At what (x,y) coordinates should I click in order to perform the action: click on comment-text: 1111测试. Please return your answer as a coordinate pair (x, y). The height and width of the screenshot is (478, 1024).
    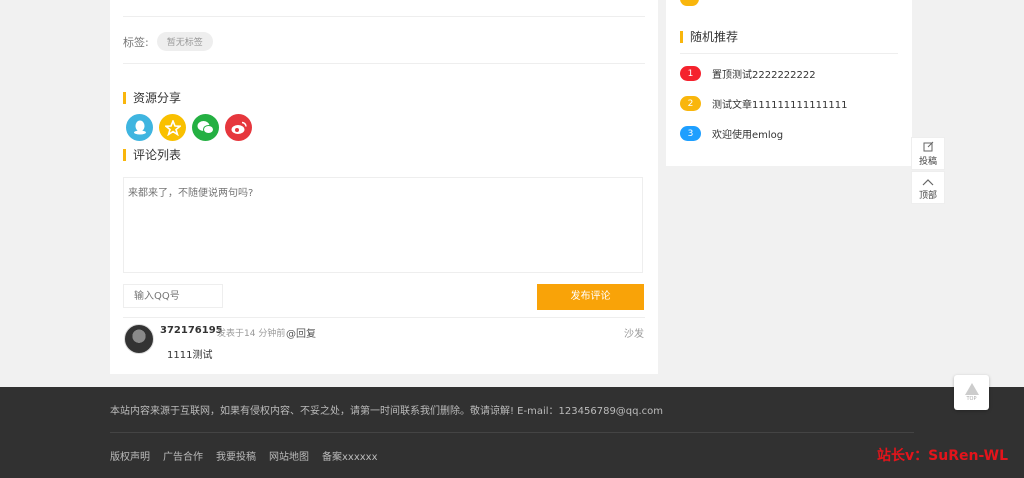
    Looking at the image, I should click on (190, 355).